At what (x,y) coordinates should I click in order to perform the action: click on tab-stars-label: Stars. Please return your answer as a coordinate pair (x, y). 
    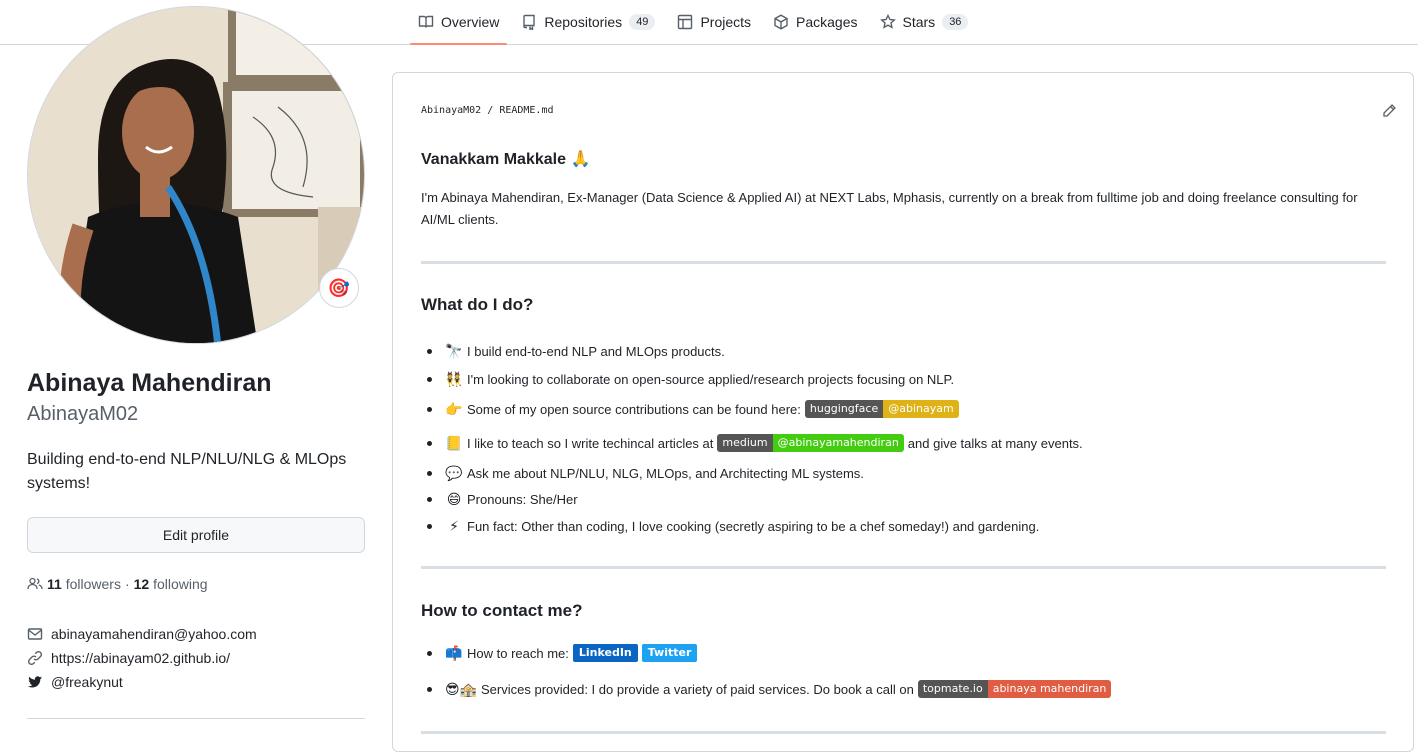
    Looking at the image, I should click on (919, 22).